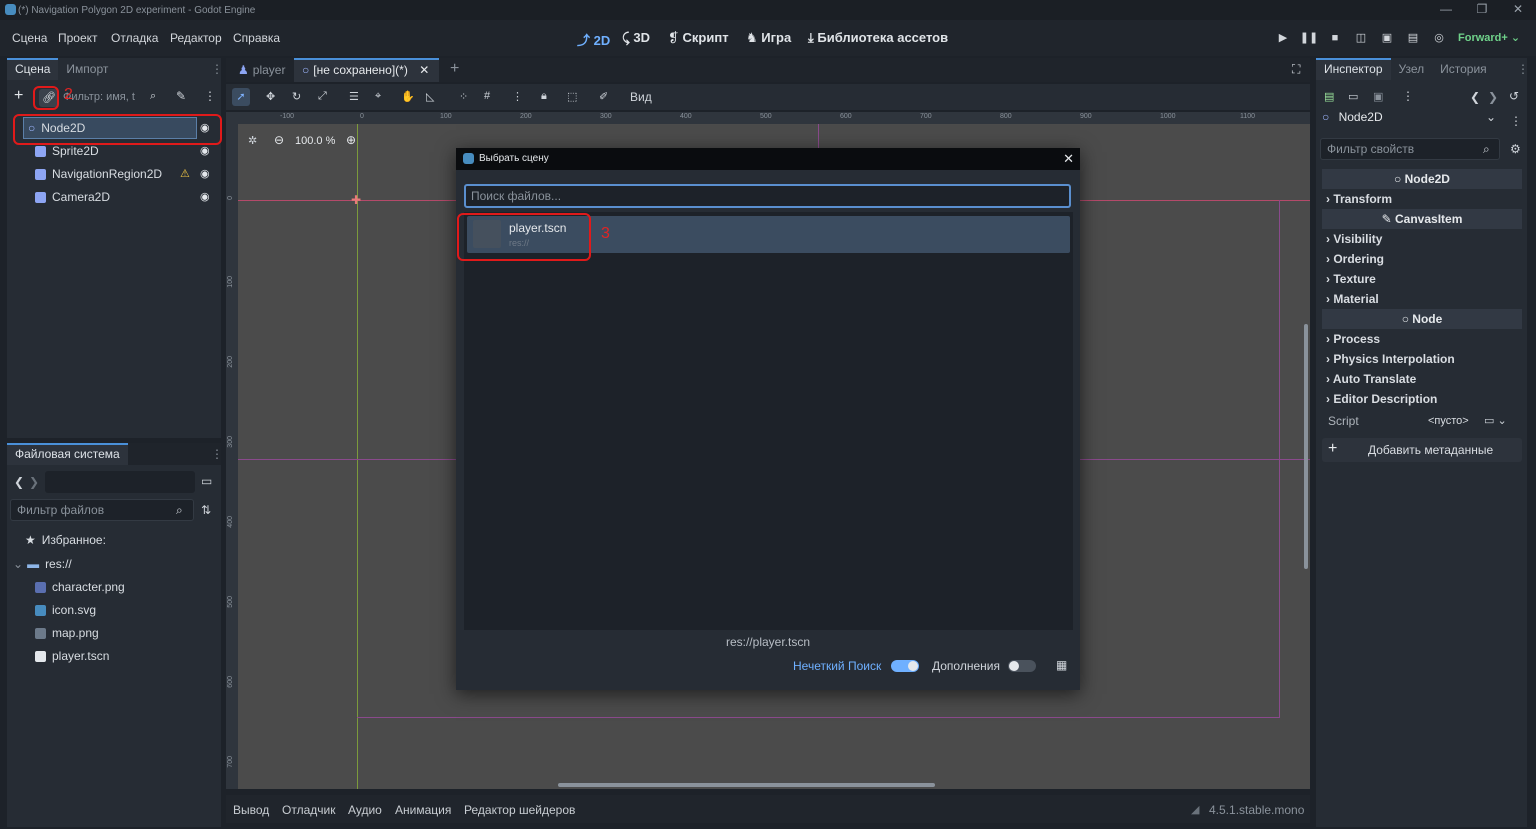 This screenshot has width=1536, height=829. What do you see at coordinates (366, 70) in the screenshot?
I see `tab-unsaved: ○ [не сохранено](*) ✕` at bounding box center [366, 70].